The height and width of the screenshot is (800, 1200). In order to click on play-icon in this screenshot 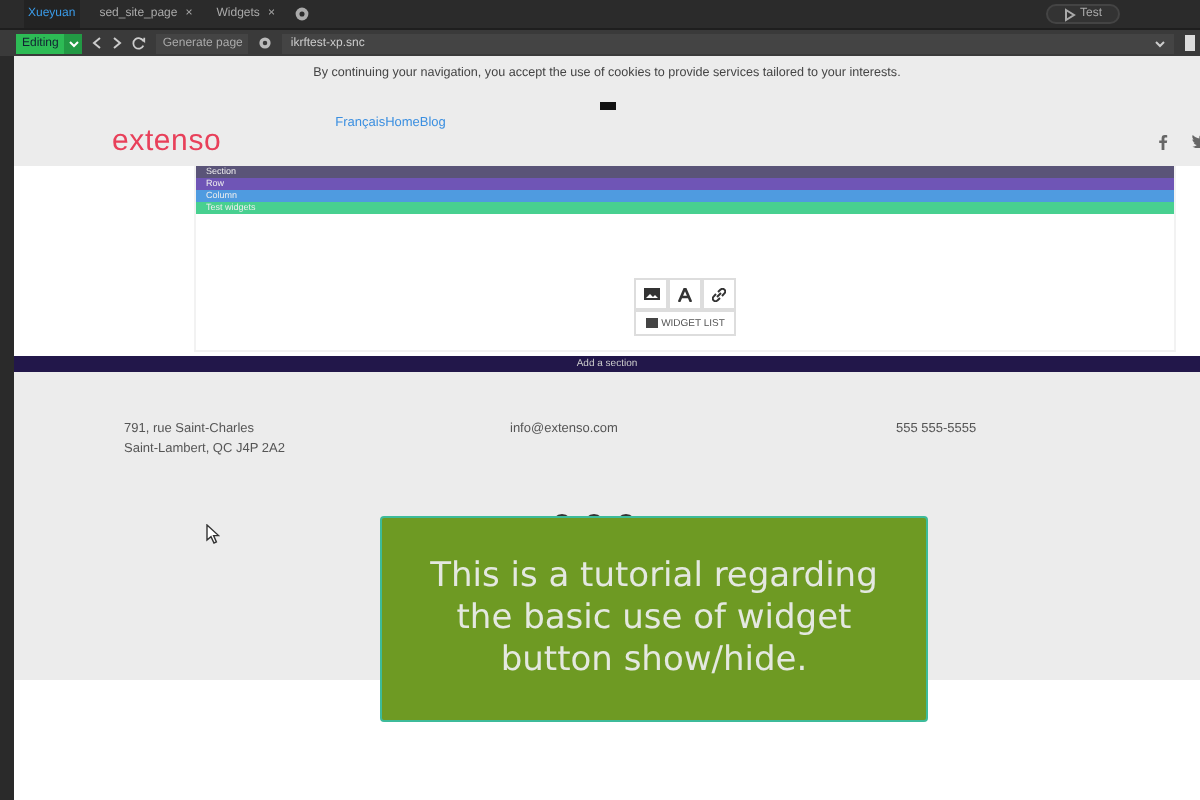, I will do `click(1069, 14)`.